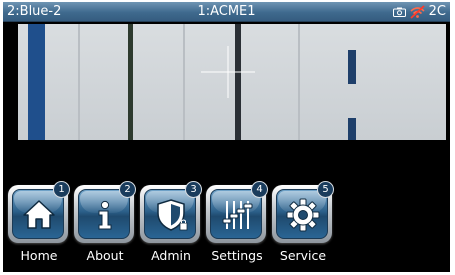 This screenshot has width=455, height=275. What do you see at coordinates (171, 255) in the screenshot?
I see `menu-label: Admin` at bounding box center [171, 255].